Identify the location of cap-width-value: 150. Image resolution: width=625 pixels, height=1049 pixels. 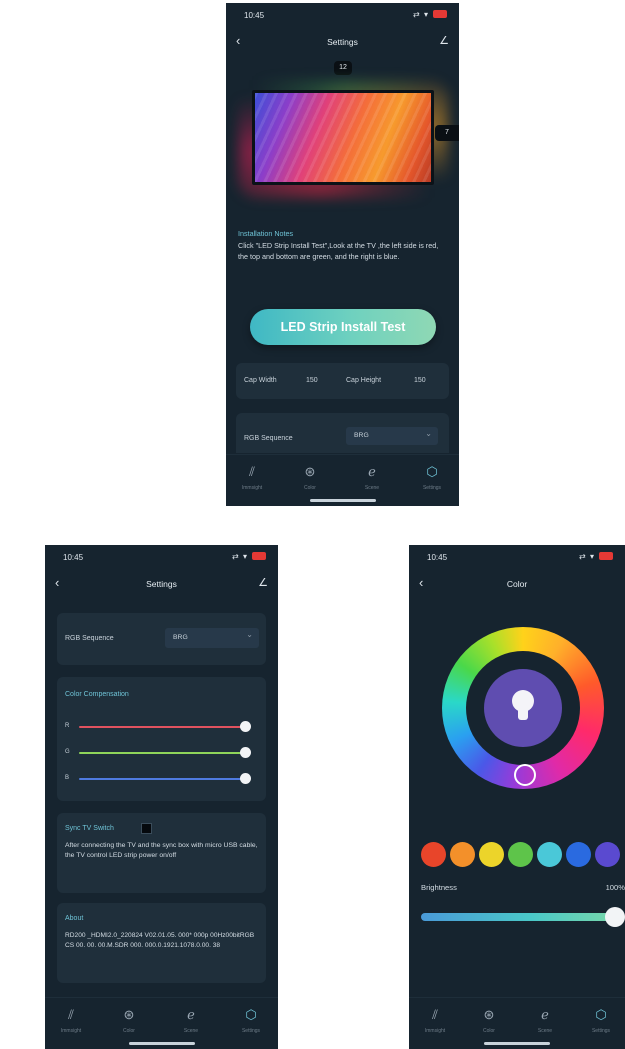
(312, 380).